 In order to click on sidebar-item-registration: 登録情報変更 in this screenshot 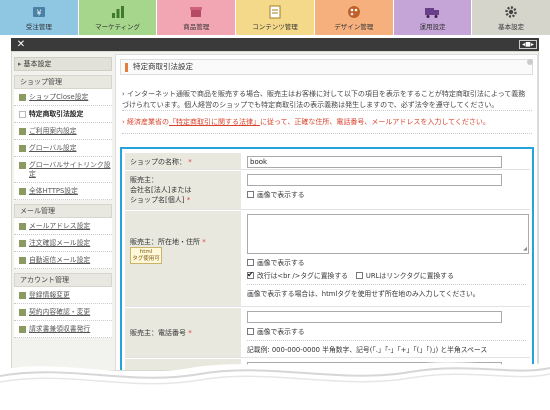, I will do `click(63, 295)`.